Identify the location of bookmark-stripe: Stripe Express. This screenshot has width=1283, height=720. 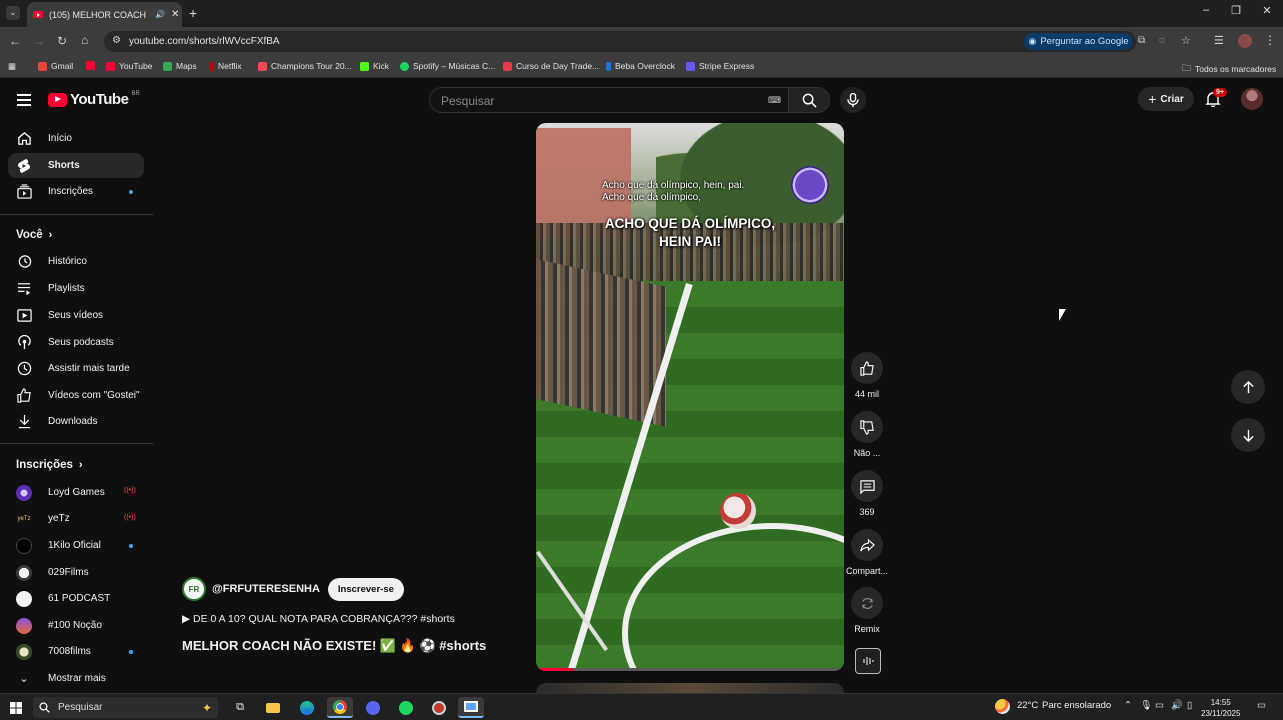
(720, 66).